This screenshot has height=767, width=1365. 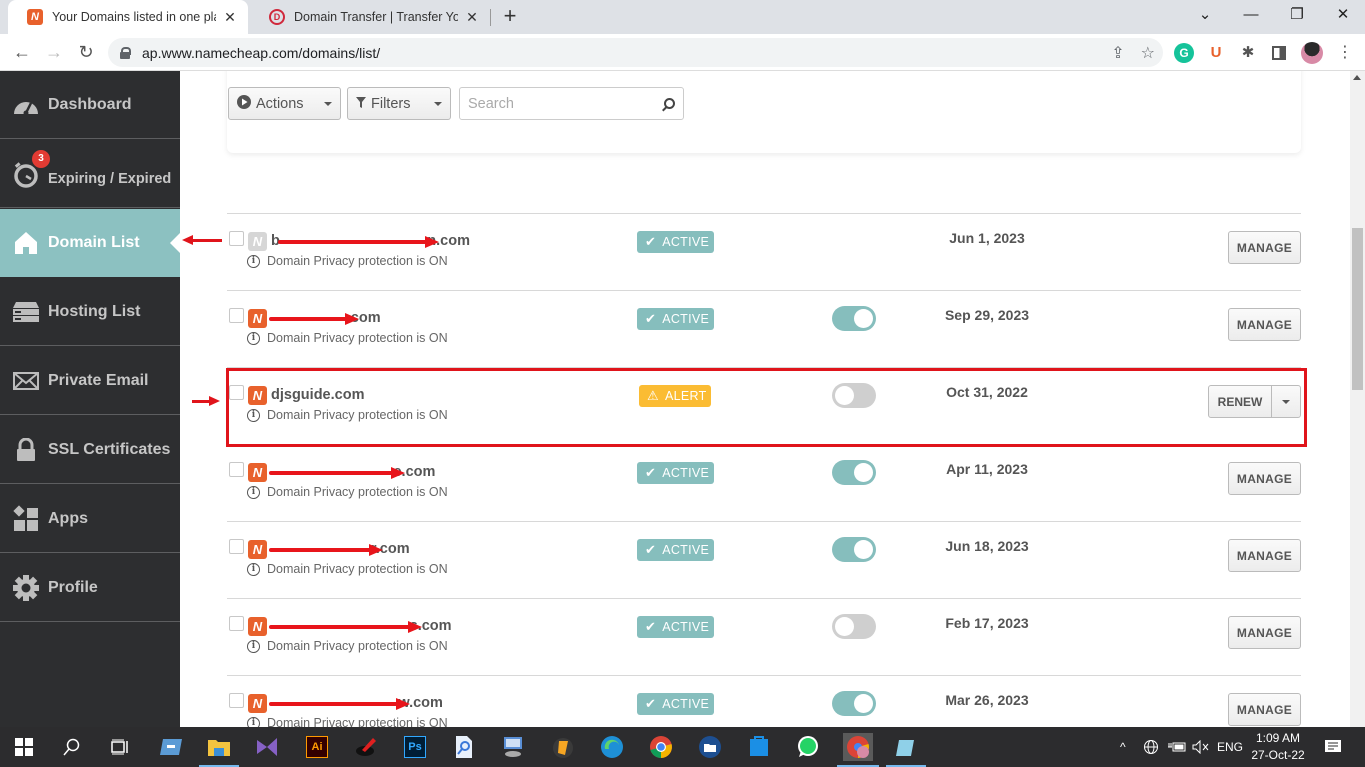 I want to click on close-window-button: ✕, so click(x=1342, y=15).